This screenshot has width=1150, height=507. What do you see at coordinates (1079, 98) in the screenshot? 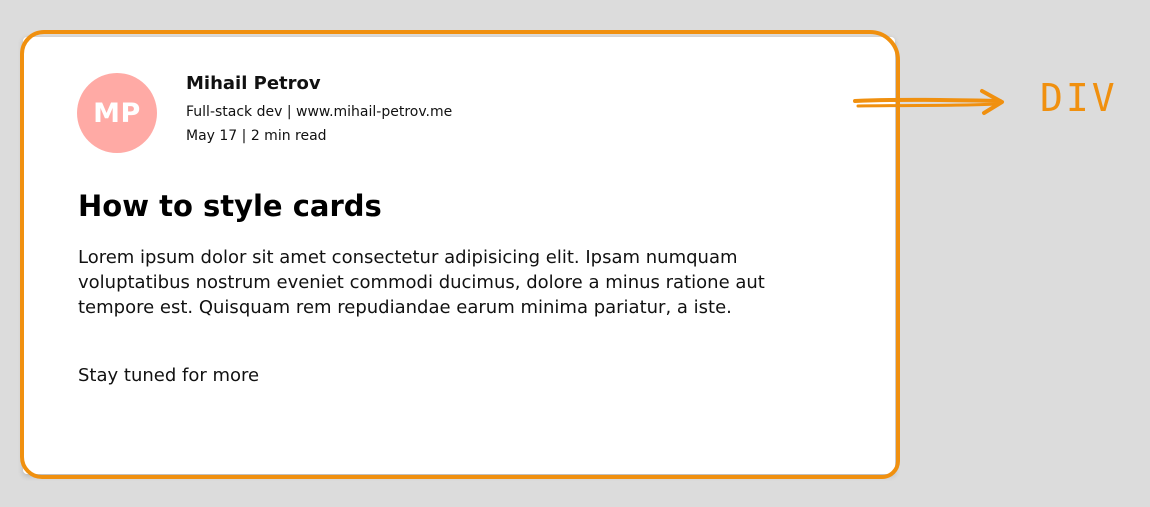
I see `div-annotation-label: DIV` at bounding box center [1079, 98].